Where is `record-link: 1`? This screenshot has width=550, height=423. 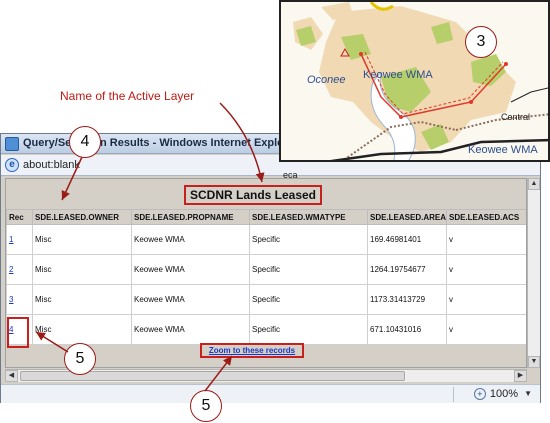 record-link: 1 is located at coordinates (11, 239).